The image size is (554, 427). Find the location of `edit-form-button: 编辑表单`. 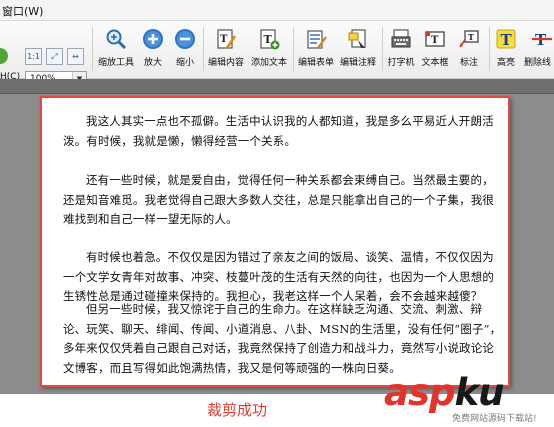

edit-form-button: 编辑表单 is located at coordinates (316, 49).